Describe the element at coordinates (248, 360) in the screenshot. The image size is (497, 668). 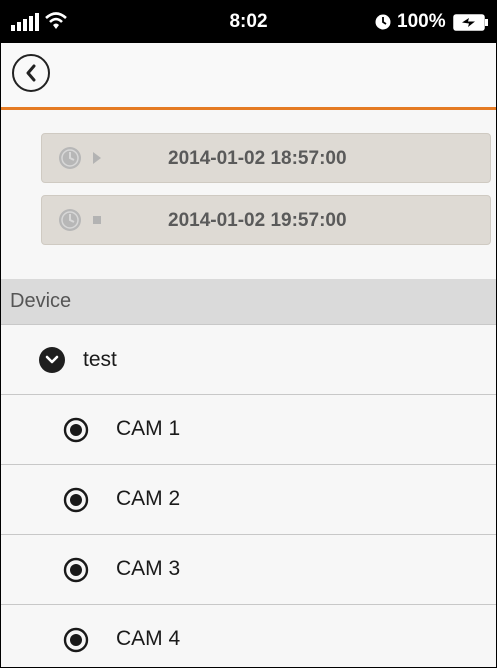
I see `device-row: test` at that location.